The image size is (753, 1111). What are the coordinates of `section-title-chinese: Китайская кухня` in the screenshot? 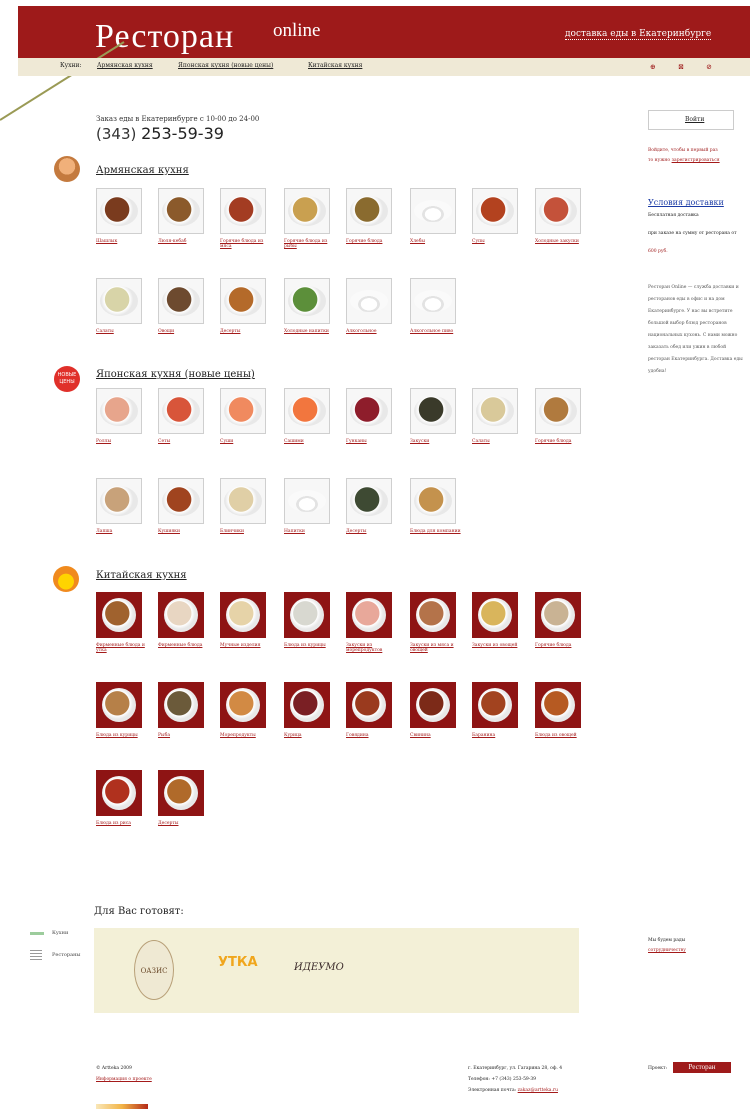 It's located at (141, 575).